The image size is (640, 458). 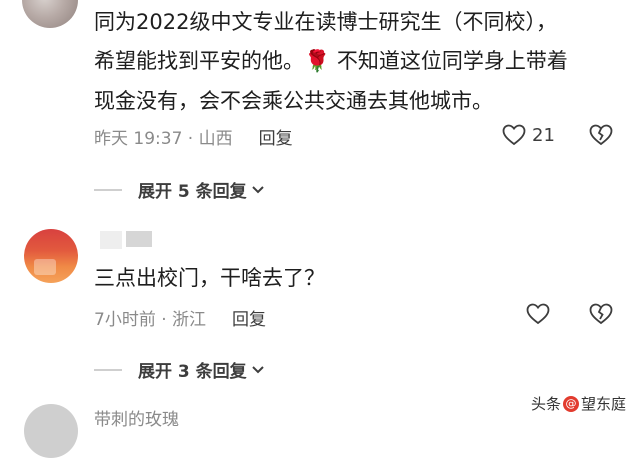 I want to click on comment-meta: 昨天 19:37 · 山西 回复, so click(x=193, y=136).